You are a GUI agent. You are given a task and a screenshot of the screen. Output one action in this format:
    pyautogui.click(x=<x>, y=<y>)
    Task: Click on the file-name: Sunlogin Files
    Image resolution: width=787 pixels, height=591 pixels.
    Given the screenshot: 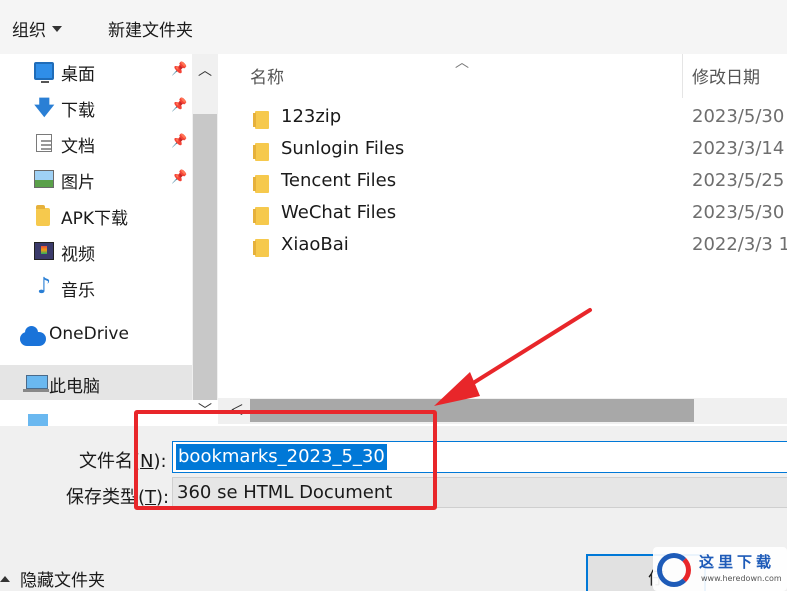 What is the action you would take?
    pyautogui.click(x=343, y=148)
    